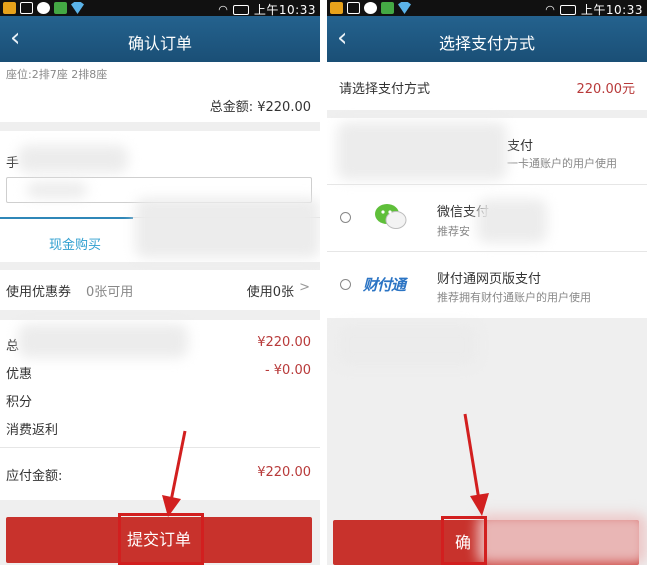 This screenshot has height=565, width=647. I want to click on payment-amount: 220.00元, so click(606, 89).